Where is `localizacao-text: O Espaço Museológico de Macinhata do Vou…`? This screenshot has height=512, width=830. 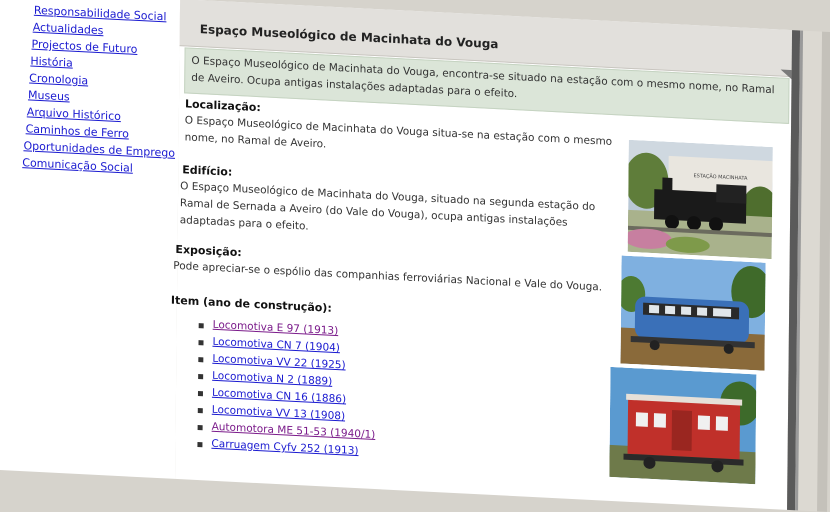 localizacao-text: O Espaço Museológico de Macinhata do Vou… is located at coordinates (398, 132).